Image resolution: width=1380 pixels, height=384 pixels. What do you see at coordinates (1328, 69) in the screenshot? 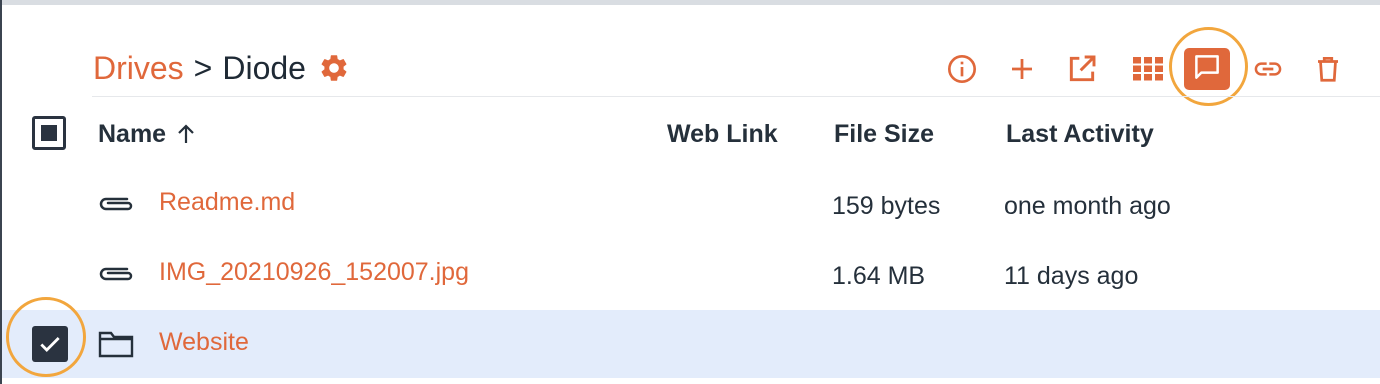
I see `trash-icon` at bounding box center [1328, 69].